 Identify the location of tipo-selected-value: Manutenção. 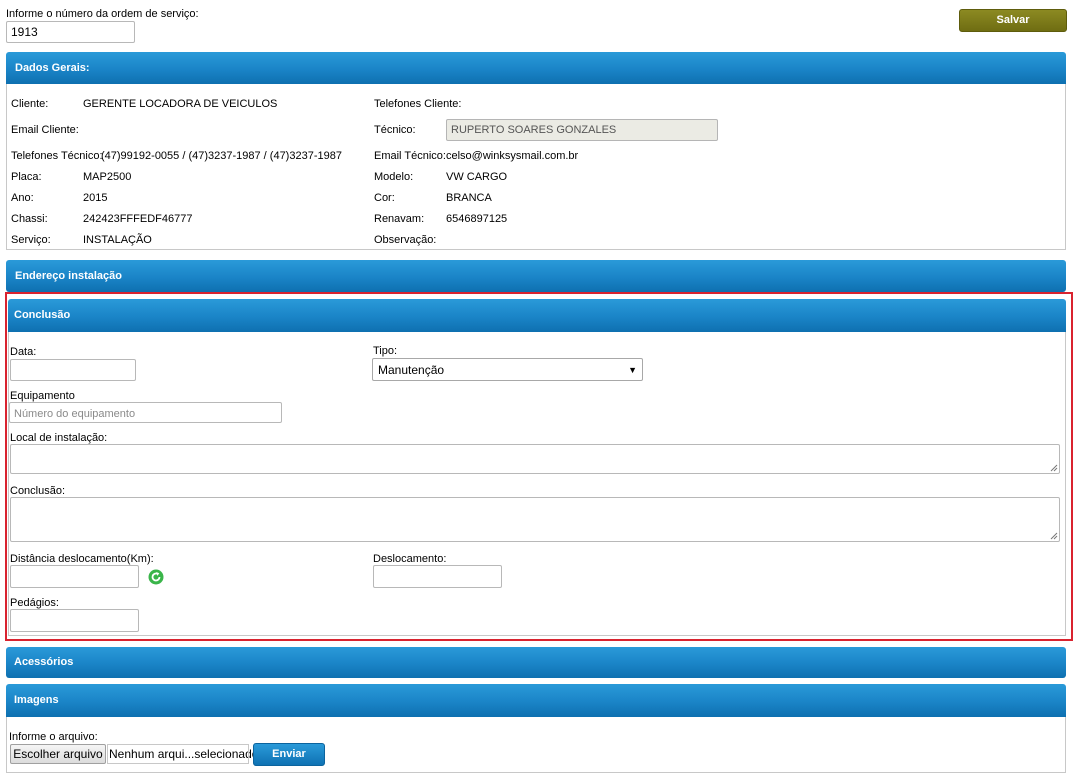
(411, 370).